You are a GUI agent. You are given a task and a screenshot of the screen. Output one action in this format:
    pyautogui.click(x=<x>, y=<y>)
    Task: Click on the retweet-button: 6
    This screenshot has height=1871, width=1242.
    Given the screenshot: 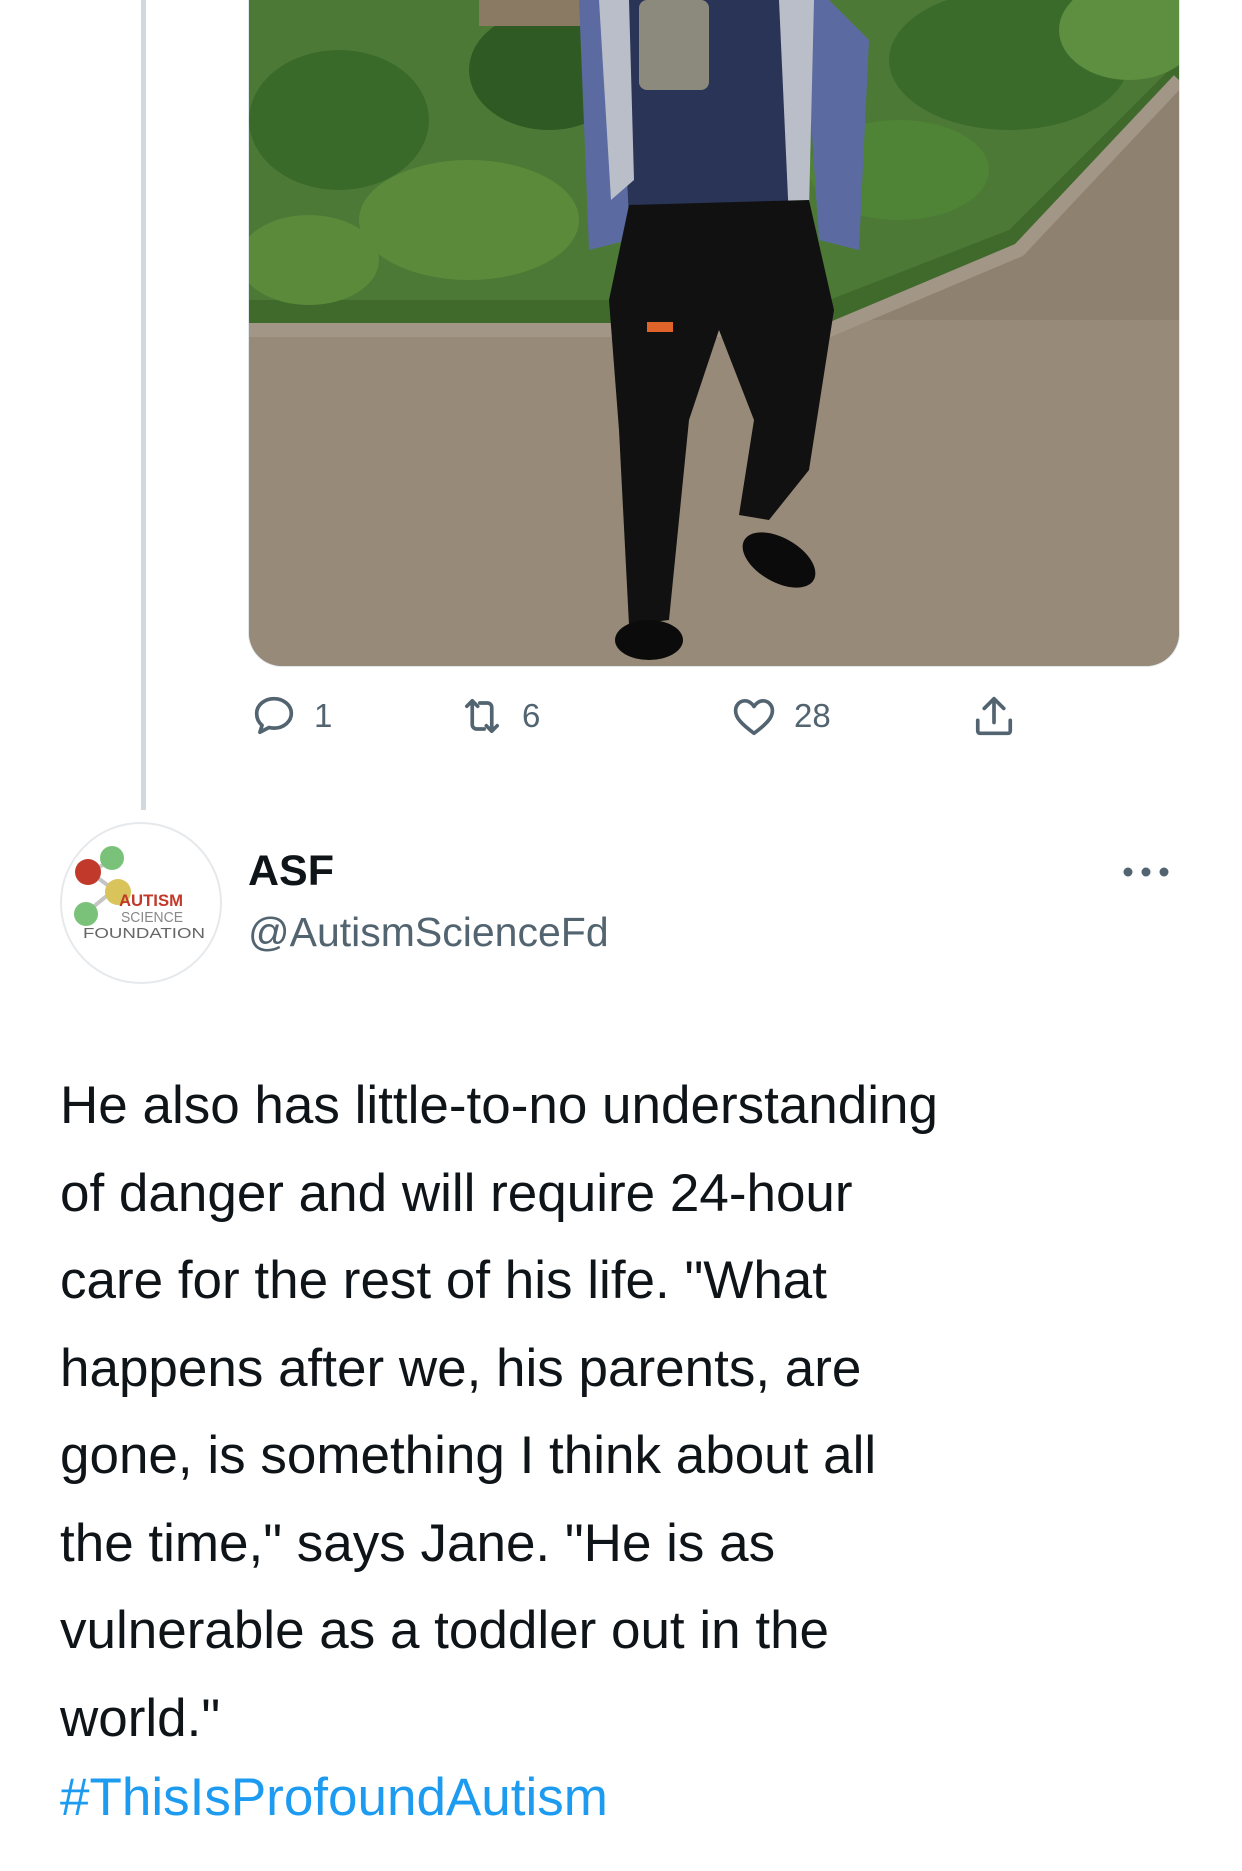 What is the action you would take?
    pyautogui.click(x=498, y=716)
    